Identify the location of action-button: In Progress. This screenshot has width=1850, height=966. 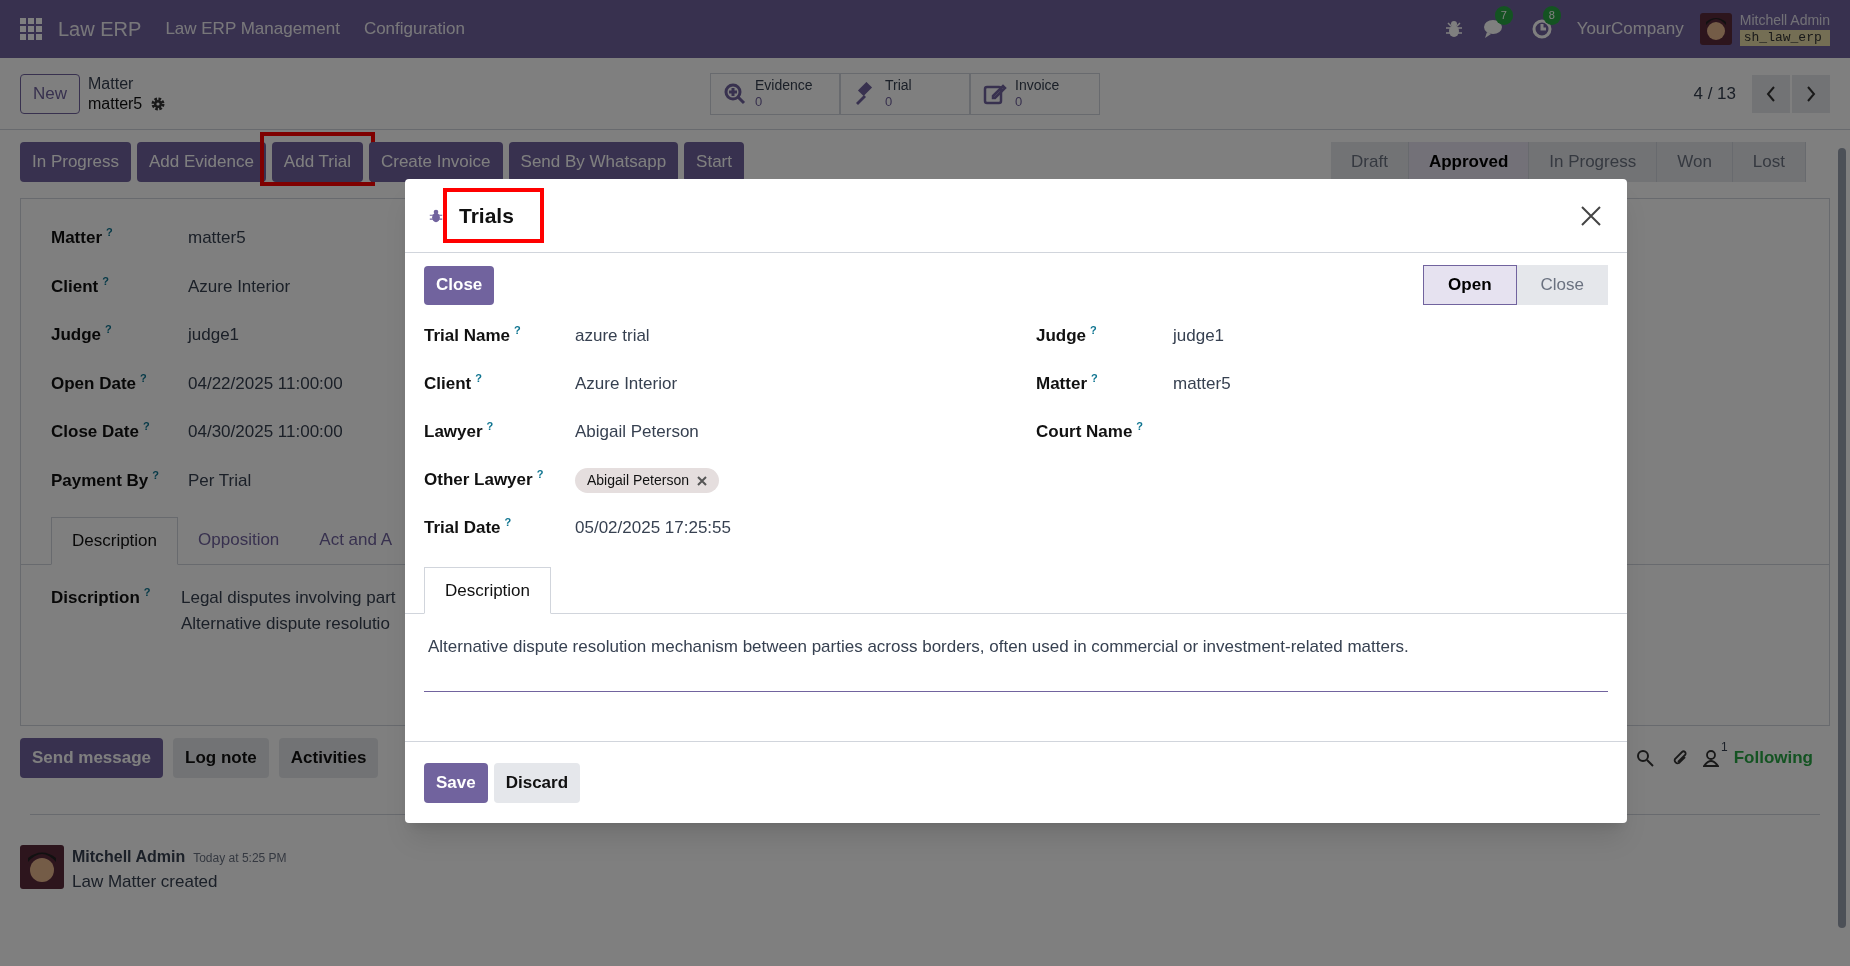
(75, 162).